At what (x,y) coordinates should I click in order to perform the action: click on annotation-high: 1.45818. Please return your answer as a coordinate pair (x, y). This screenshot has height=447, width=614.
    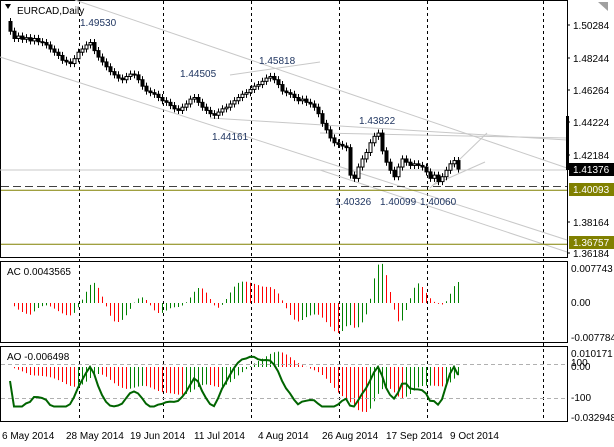
    Looking at the image, I should click on (277, 61).